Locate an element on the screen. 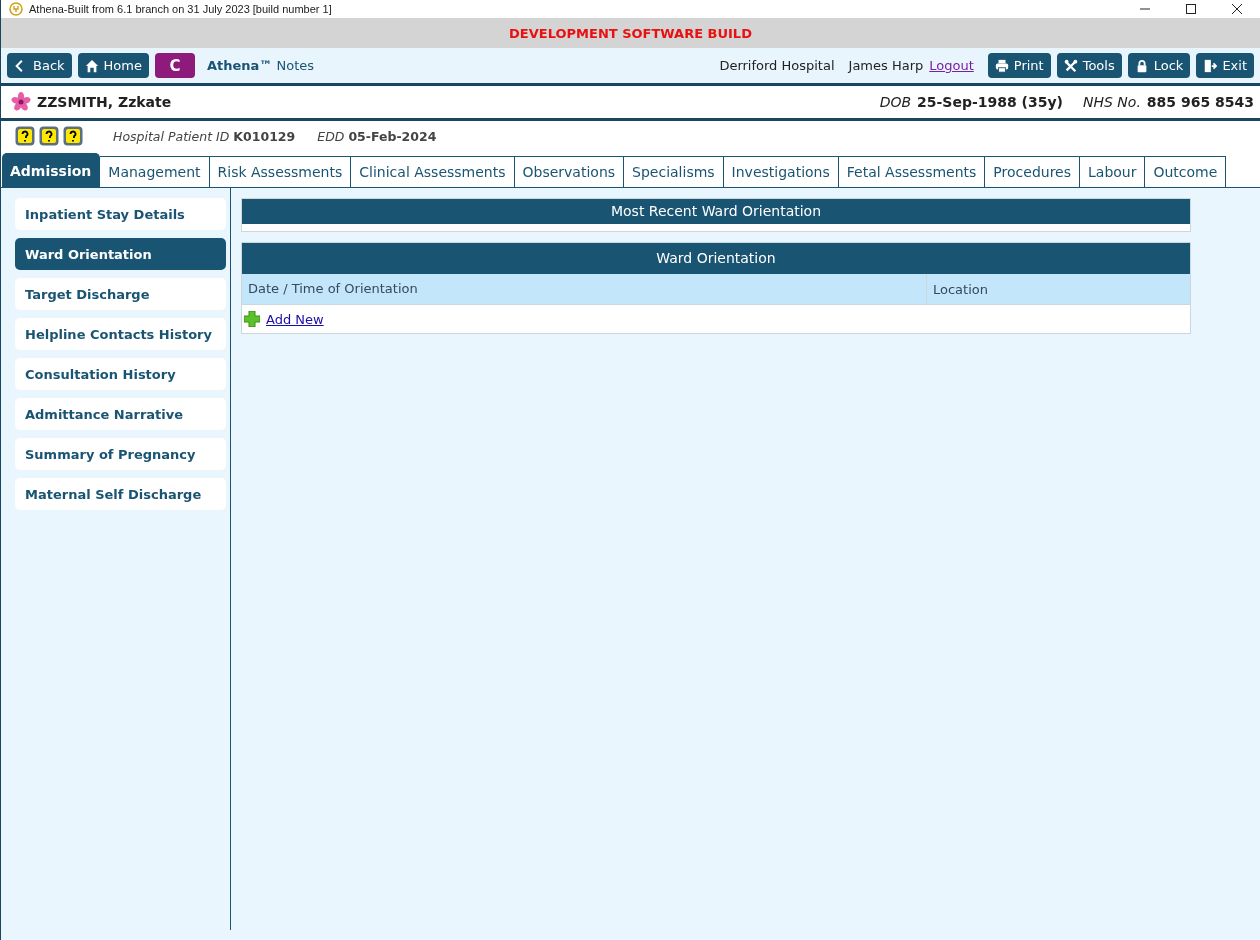 The height and width of the screenshot is (940, 1260). tools-icon is located at coordinates (1070, 65).